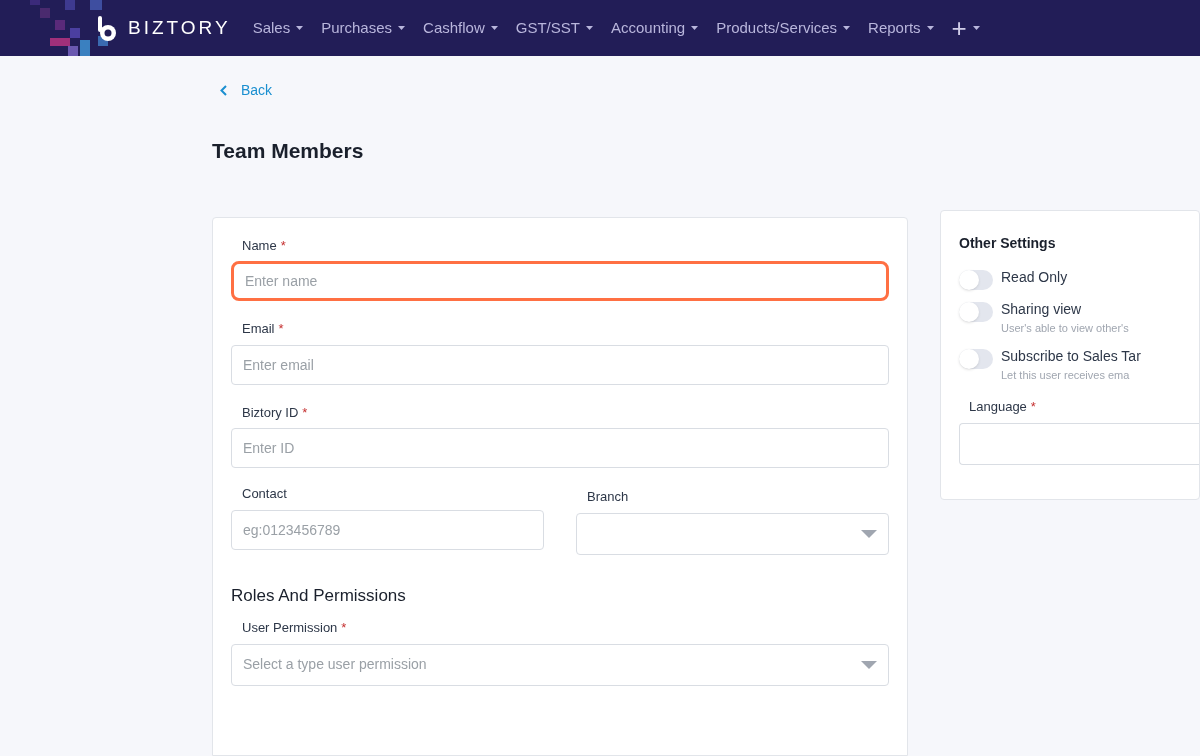 The width and height of the screenshot is (1200, 756). I want to click on nav-menu: Products/Services, so click(783, 28).